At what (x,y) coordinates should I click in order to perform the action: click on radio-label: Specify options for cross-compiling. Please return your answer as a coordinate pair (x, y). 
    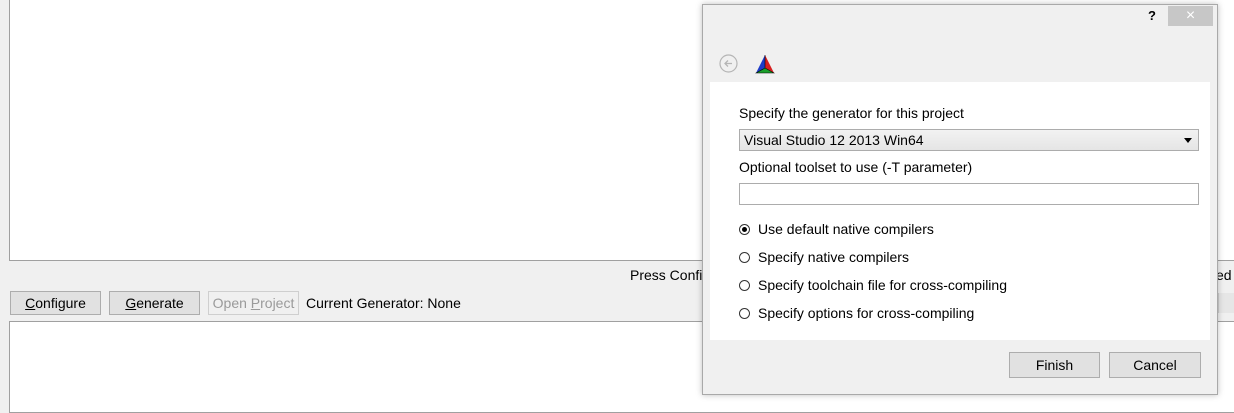
    Looking at the image, I should click on (866, 313).